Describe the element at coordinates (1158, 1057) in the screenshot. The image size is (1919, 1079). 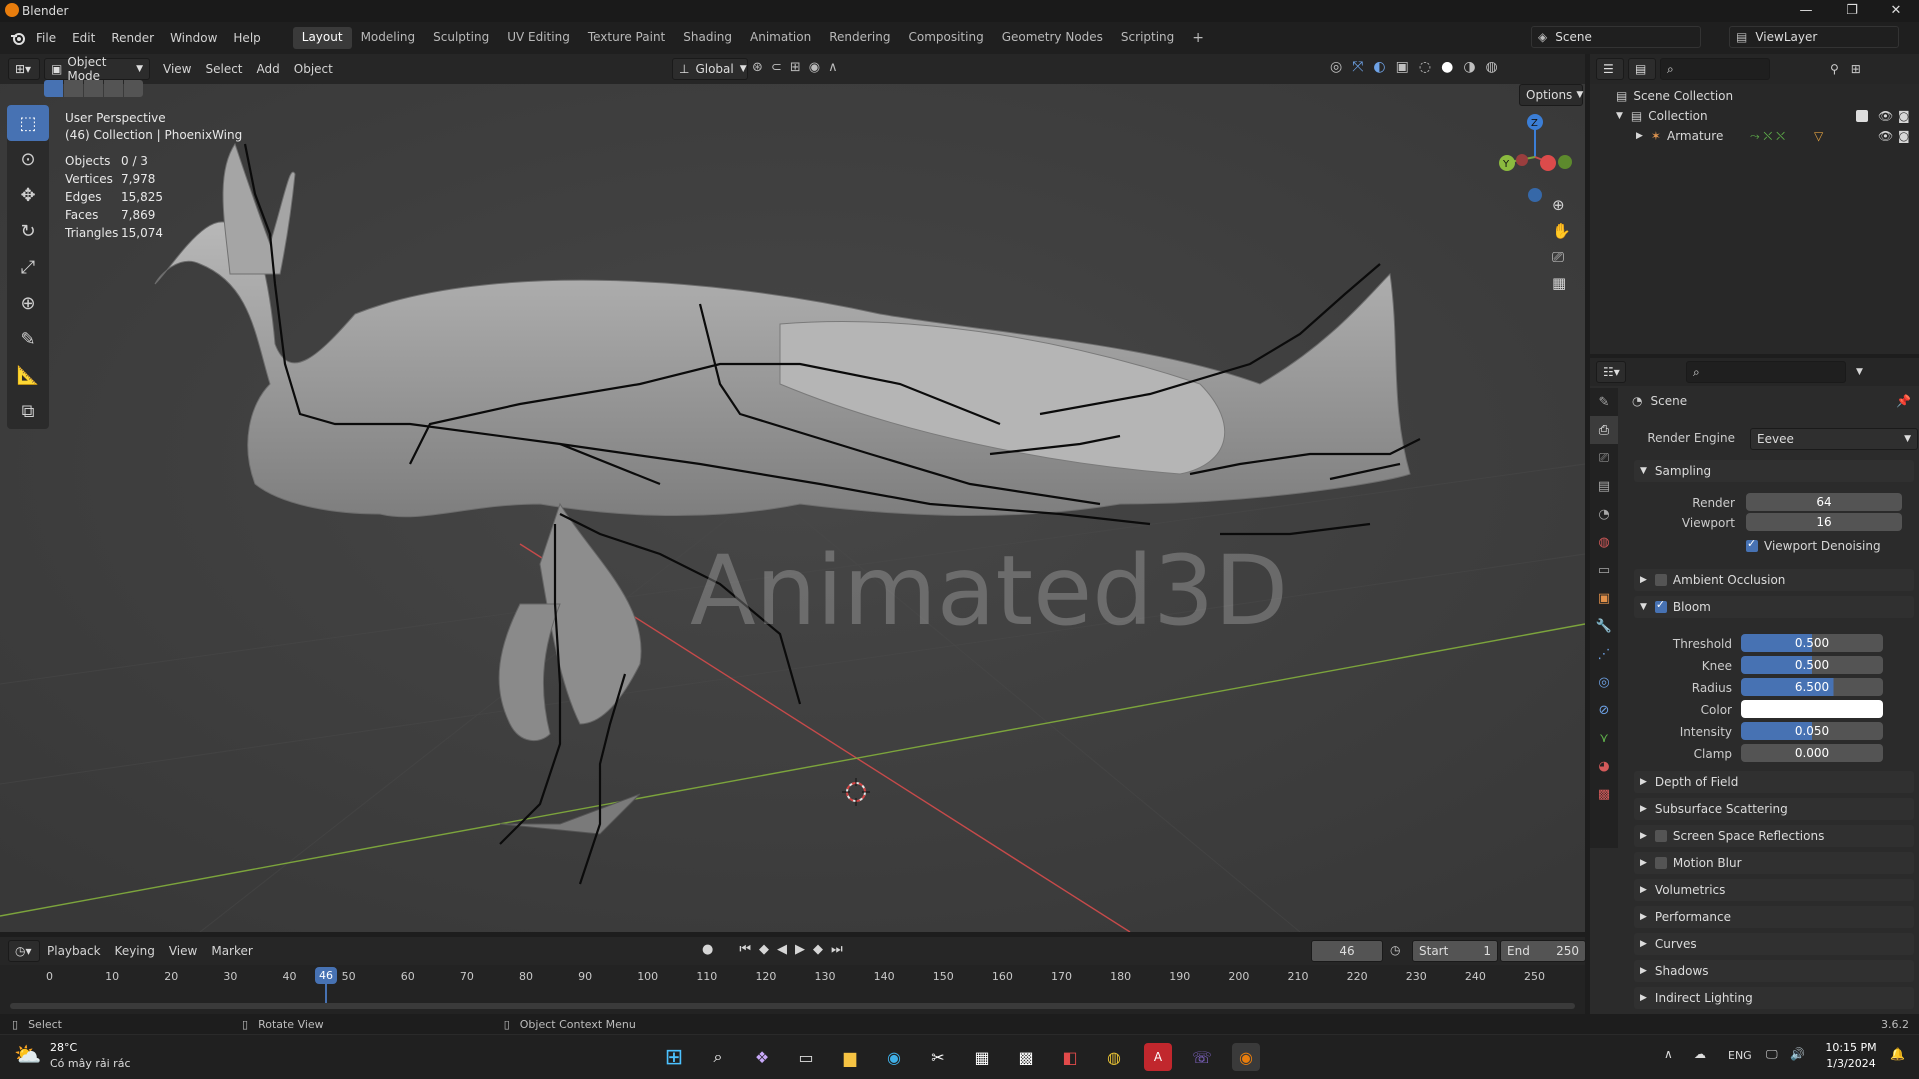
I see `adobe-app-icon: A` at that location.